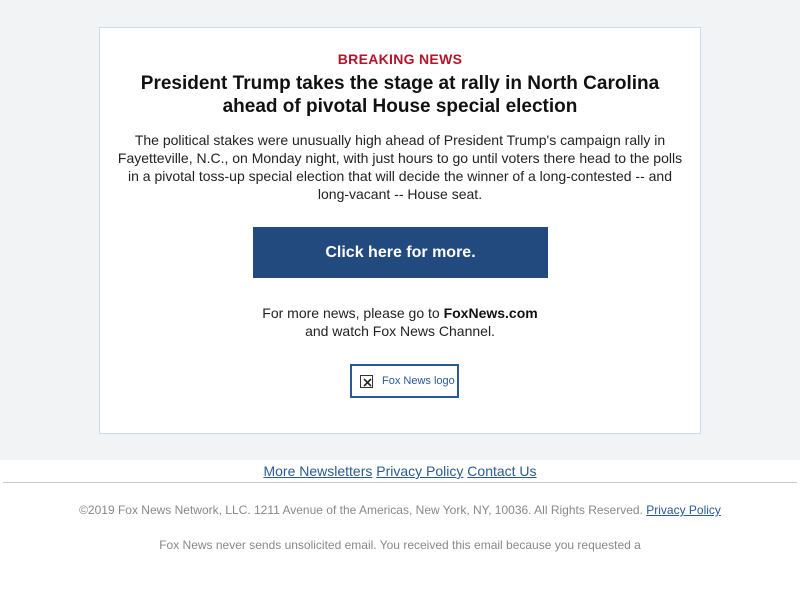 This screenshot has width=800, height=600. Describe the element at coordinates (400, 59) in the screenshot. I see `breaking-news-label: BREAKING NEWS` at that location.